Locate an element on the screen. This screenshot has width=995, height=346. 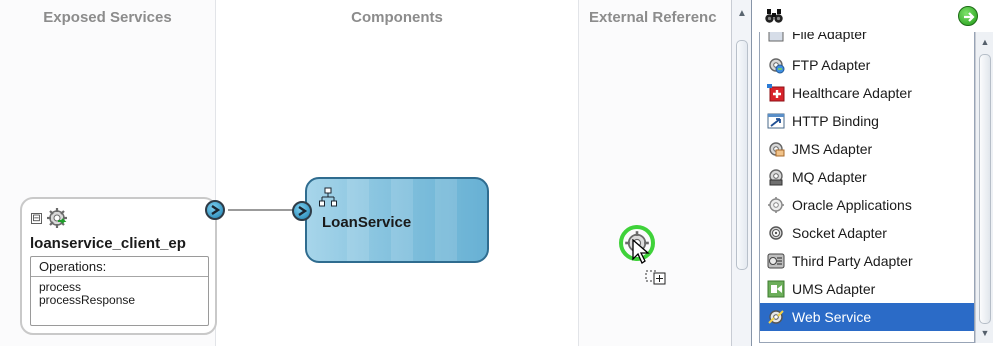
operations-label: Operations: is located at coordinates (119, 267).